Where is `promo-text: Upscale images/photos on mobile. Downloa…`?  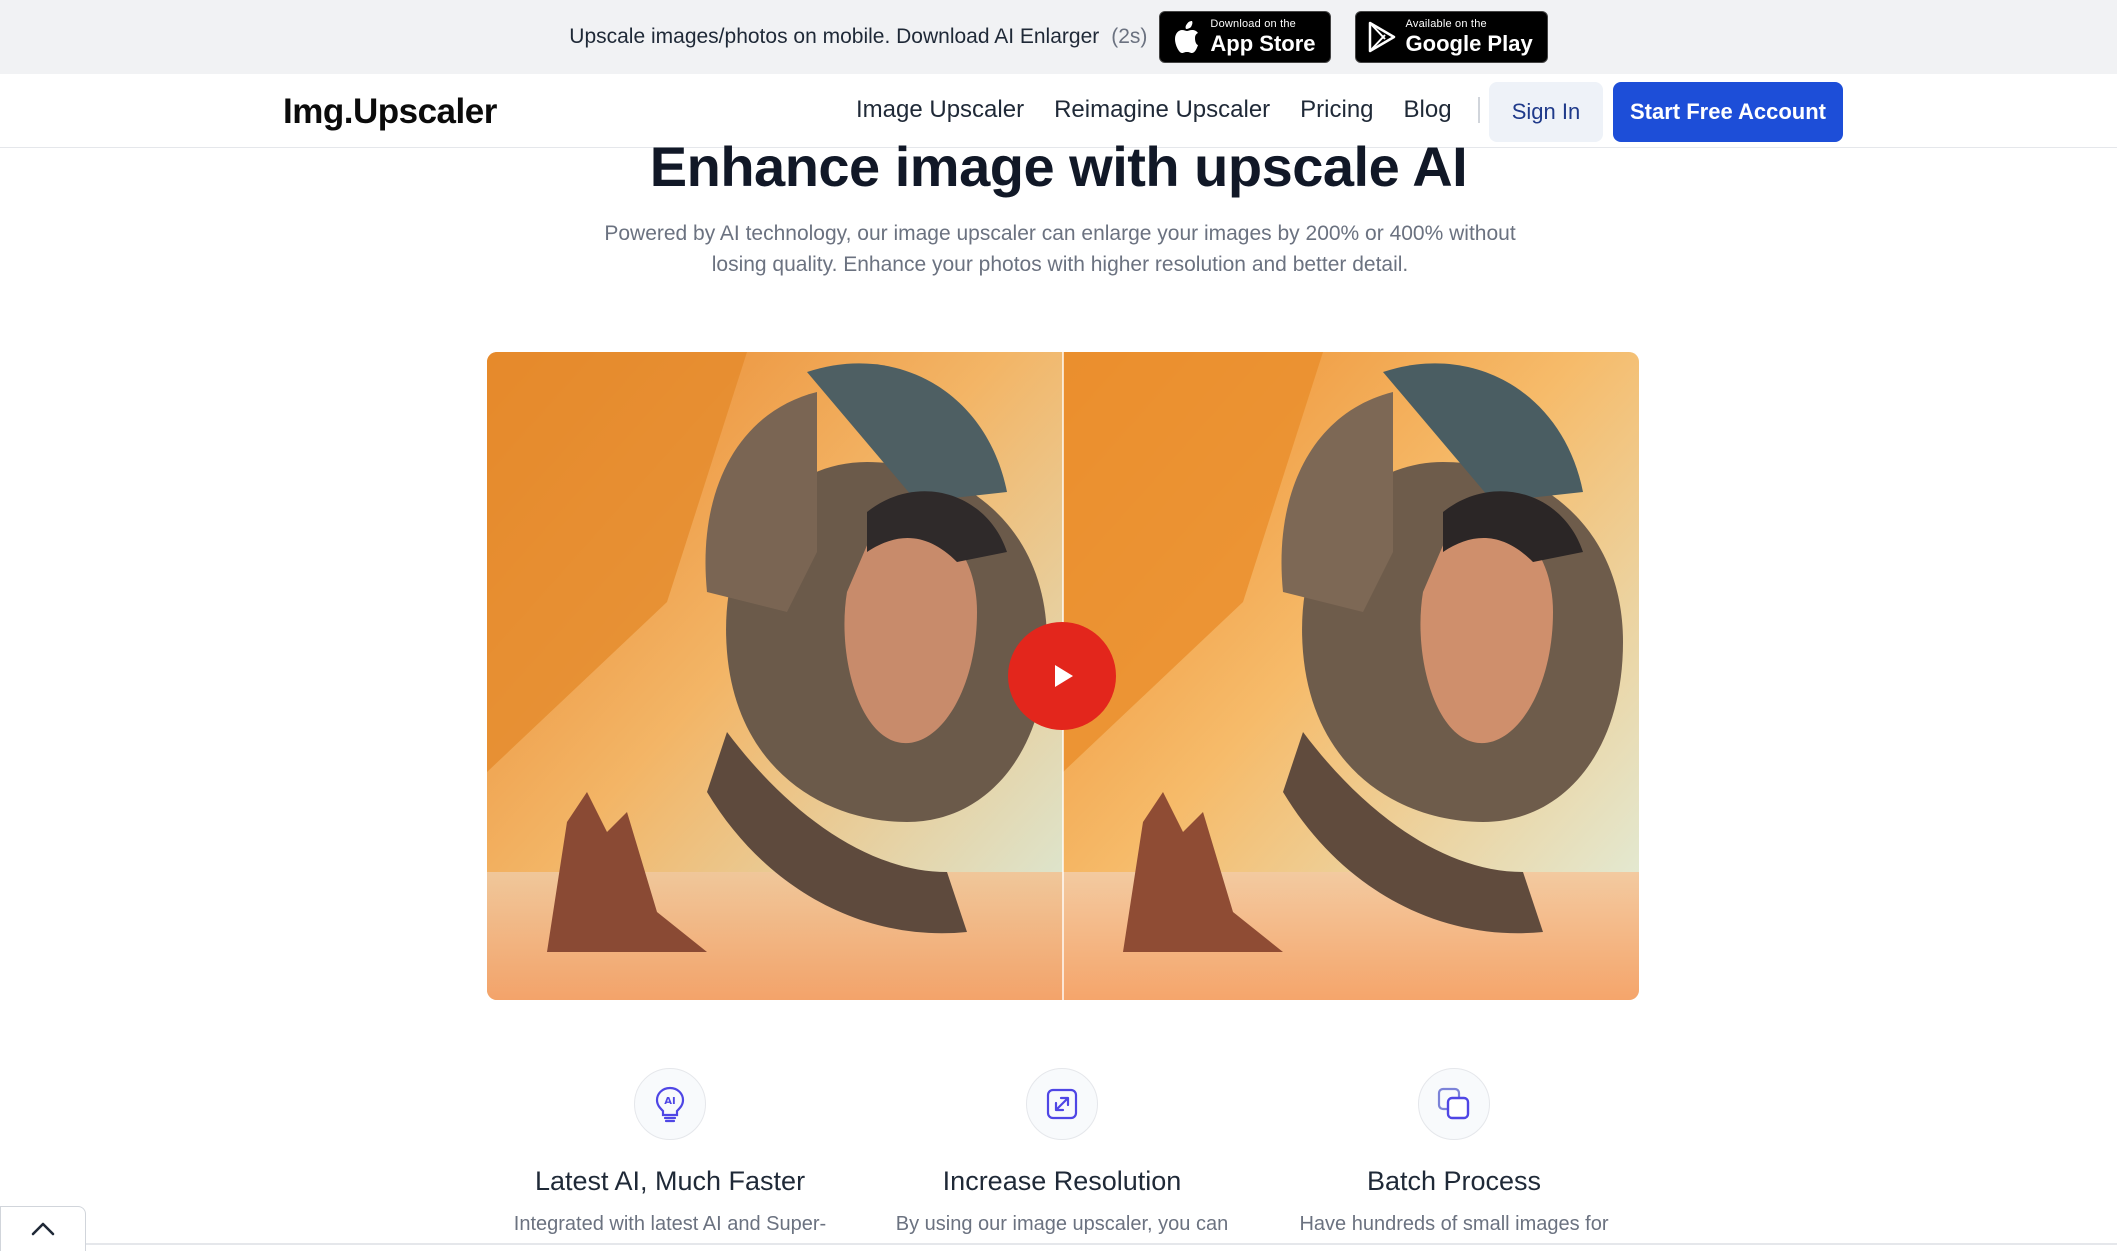
promo-text: Upscale images/photos on mobile. Downloa… is located at coordinates (834, 36).